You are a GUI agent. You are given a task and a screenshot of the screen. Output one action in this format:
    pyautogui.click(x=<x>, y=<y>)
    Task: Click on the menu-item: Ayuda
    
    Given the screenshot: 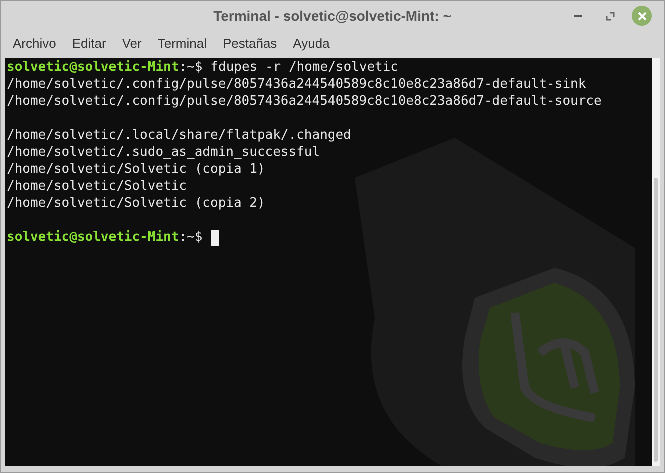 What is the action you would take?
    pyautogui.click(x=311, y=44)
    